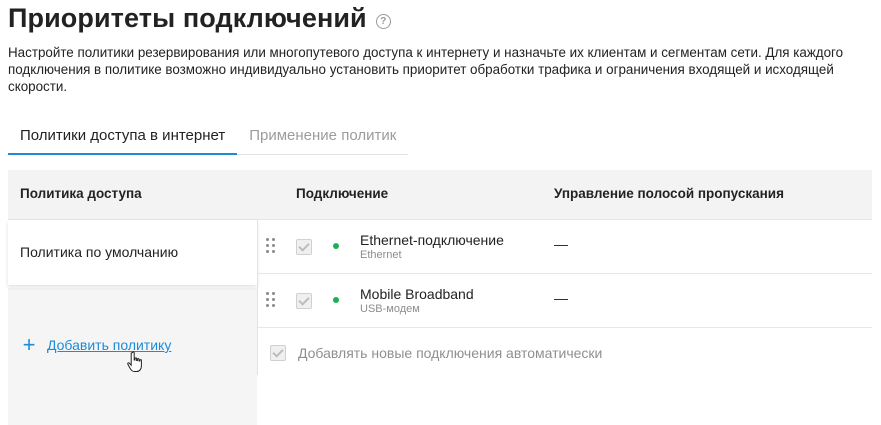 This screenshot has width=881, height=425. I want to click on connection-type: Ethernet, so click(381, 255).